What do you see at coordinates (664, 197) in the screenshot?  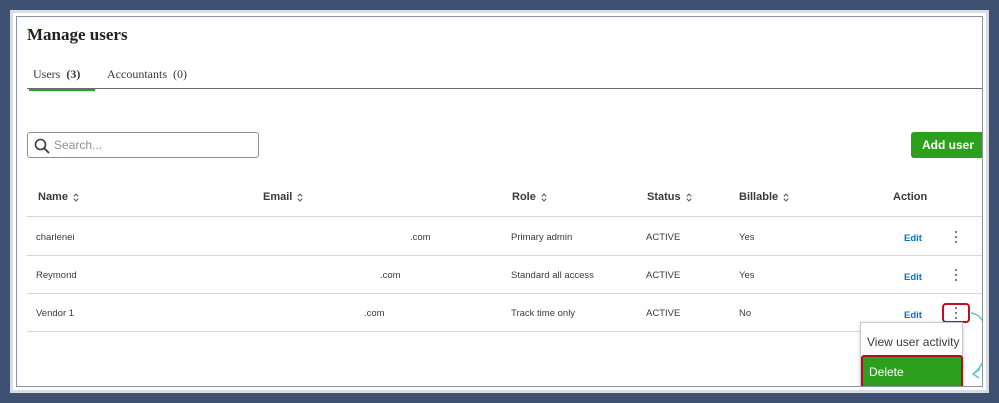 I see `column-header-label: Status` at bounding box center [664, 197].